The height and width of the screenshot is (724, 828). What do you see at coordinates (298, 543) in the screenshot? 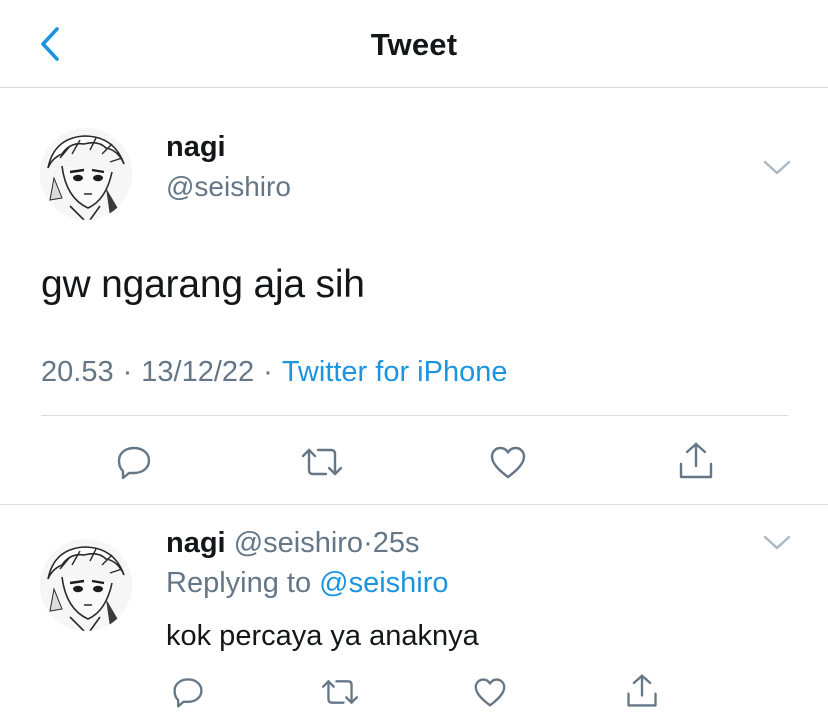
I see `reply-author-handle: @seishiro` at bounding box center [298, 543].